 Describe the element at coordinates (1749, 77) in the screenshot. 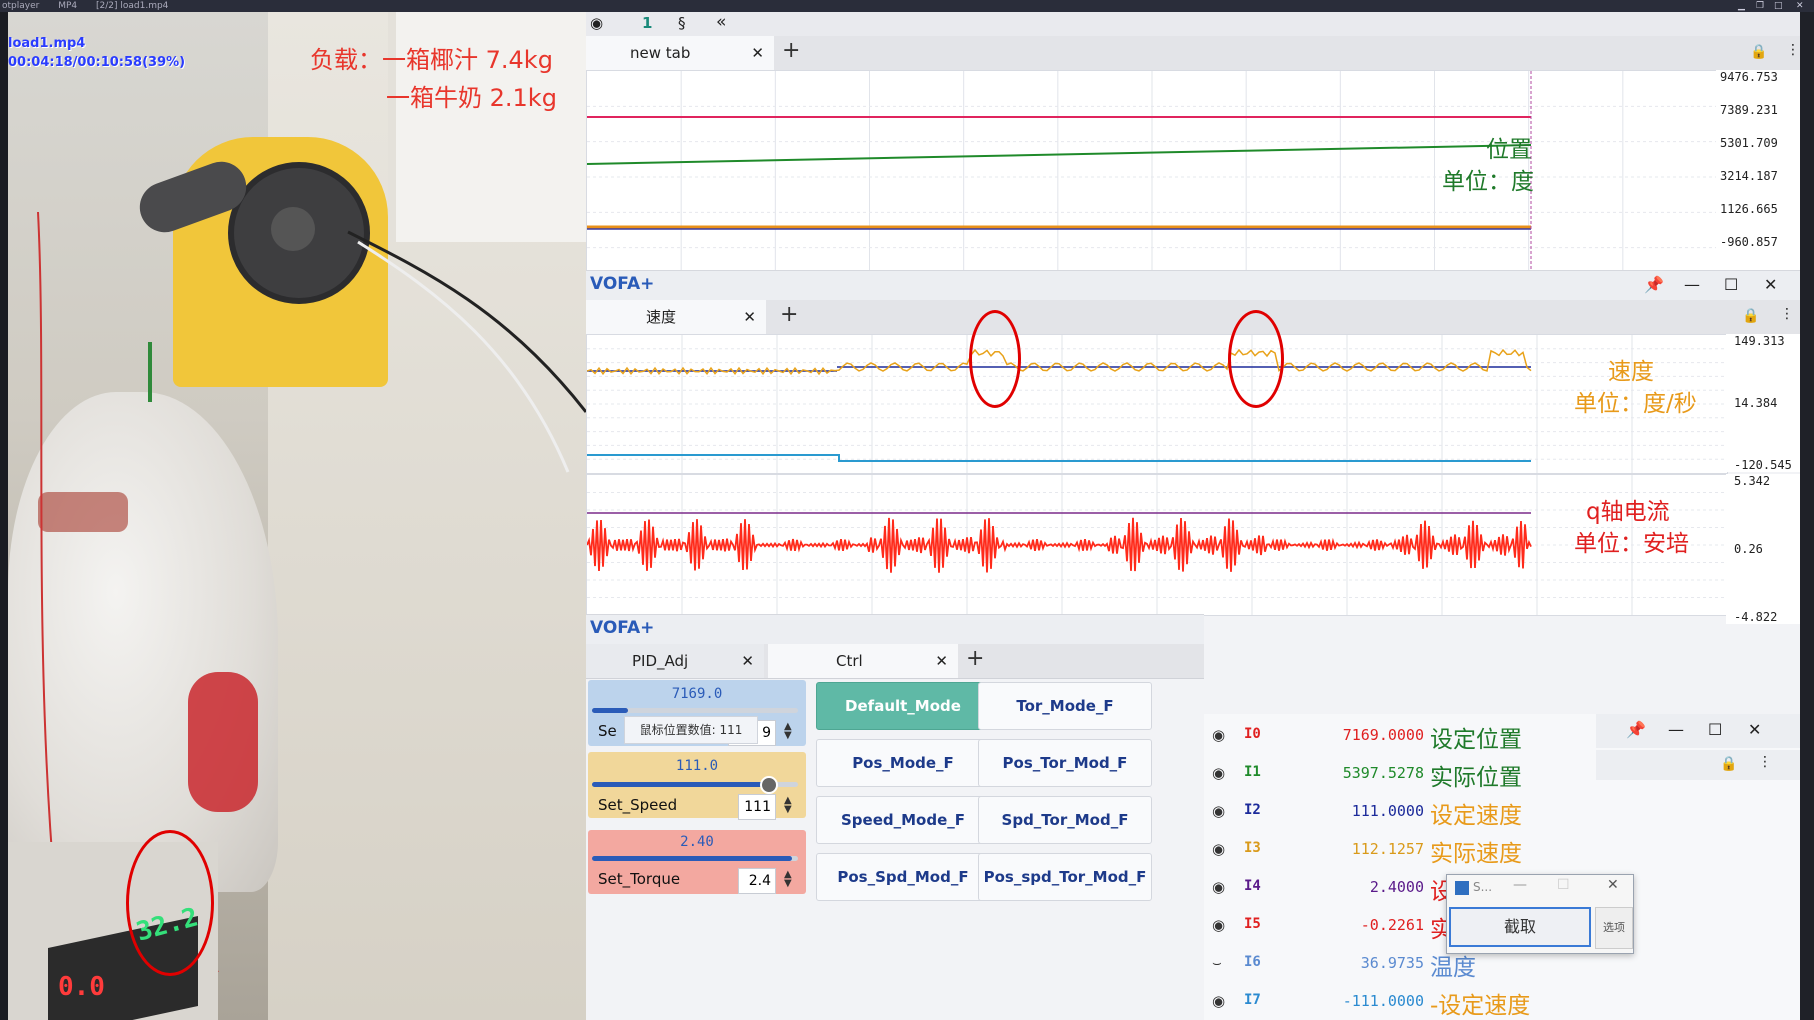

I see `y-tick-label: 9476.753` at that location.